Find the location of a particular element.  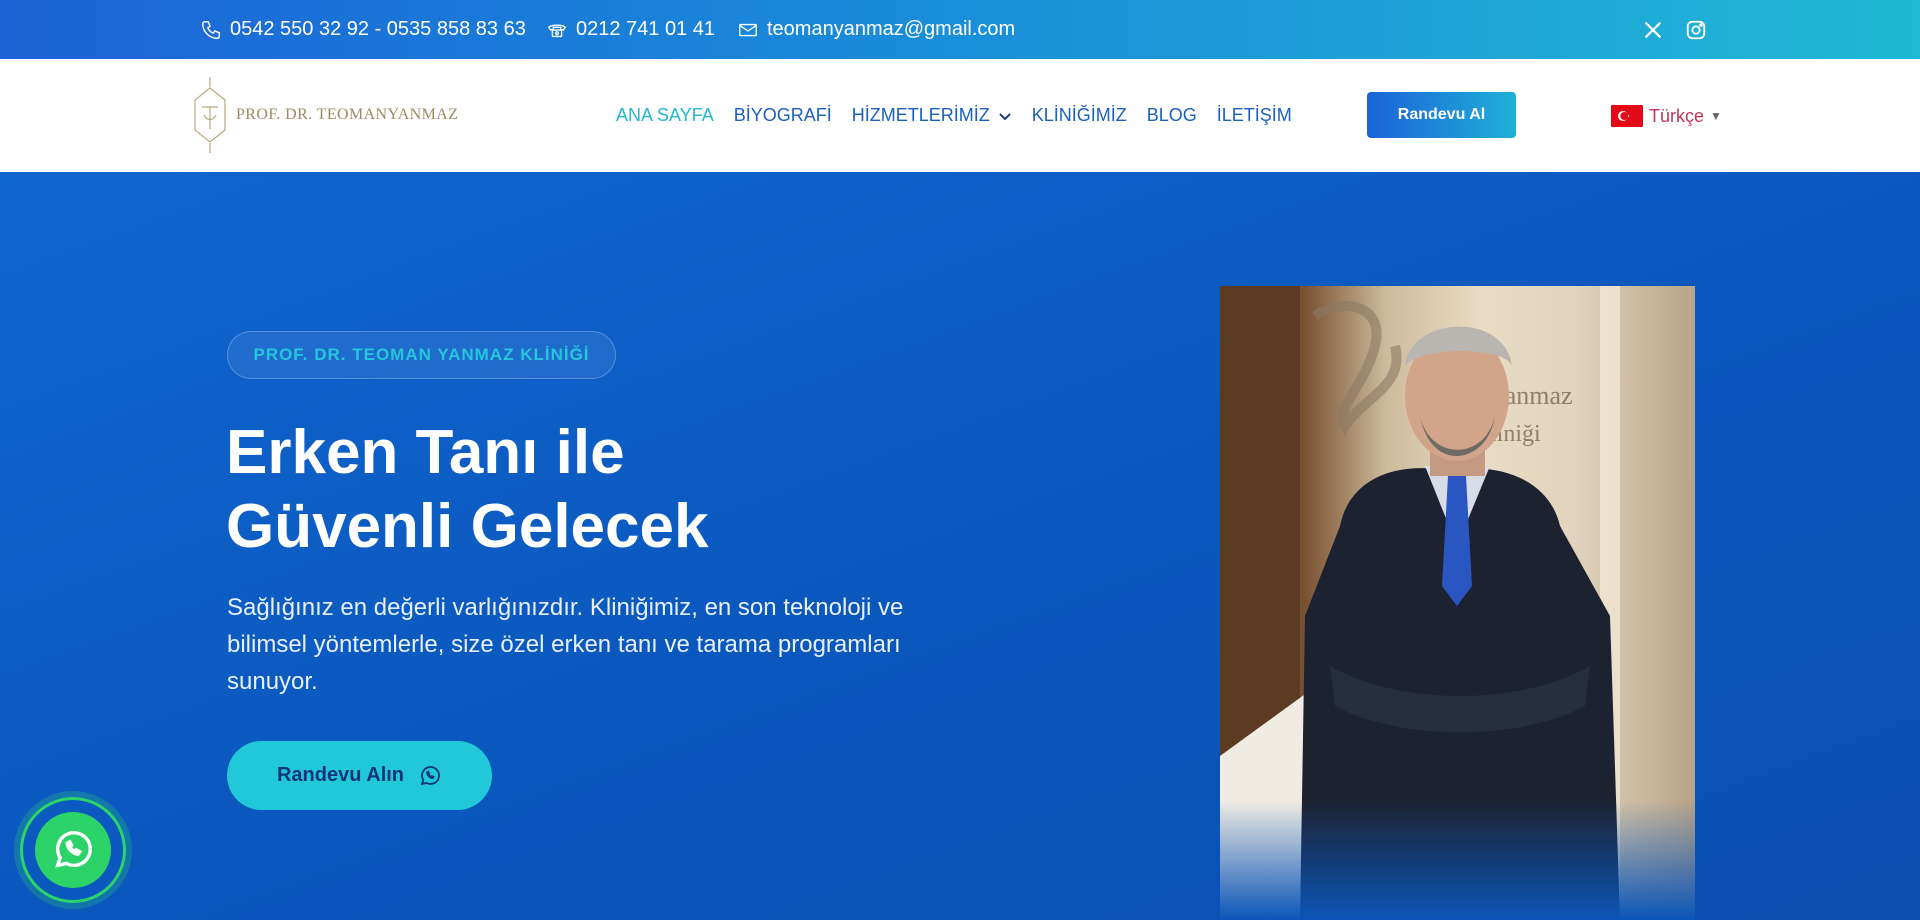

appointment-button: Randevu Al is located at coordinates (1441, 115).